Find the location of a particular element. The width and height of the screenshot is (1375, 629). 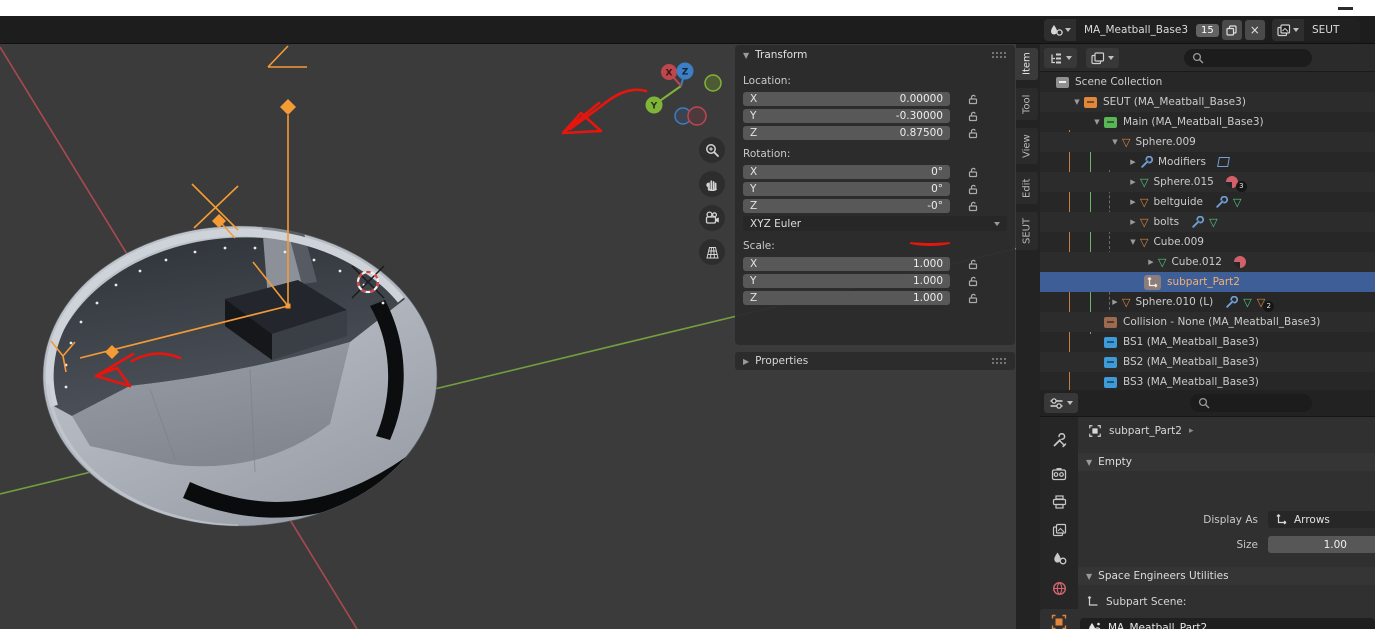

lock-location-z-button is located at coordinates (973, 133).